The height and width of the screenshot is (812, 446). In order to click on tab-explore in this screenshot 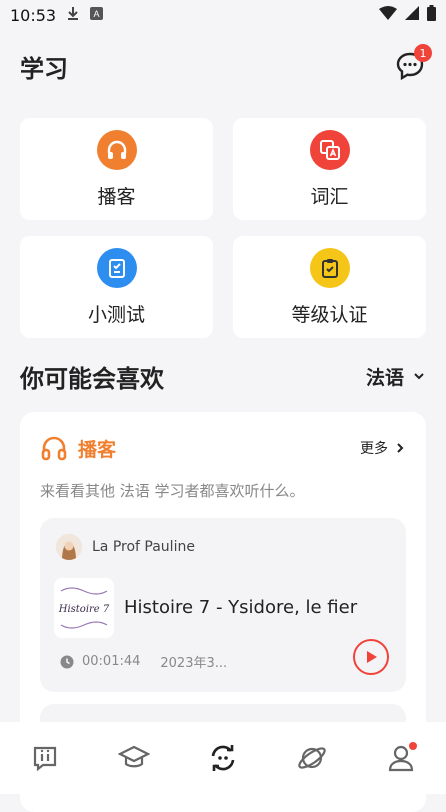, I will do `click(312, 758)`.